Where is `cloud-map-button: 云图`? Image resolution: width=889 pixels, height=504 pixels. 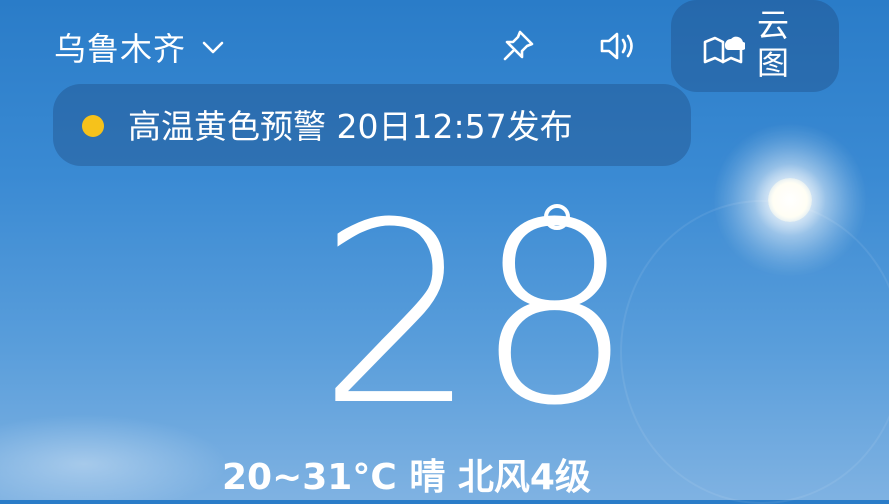
cloud-map-button: 云图 is located at coordinates (755, 46).